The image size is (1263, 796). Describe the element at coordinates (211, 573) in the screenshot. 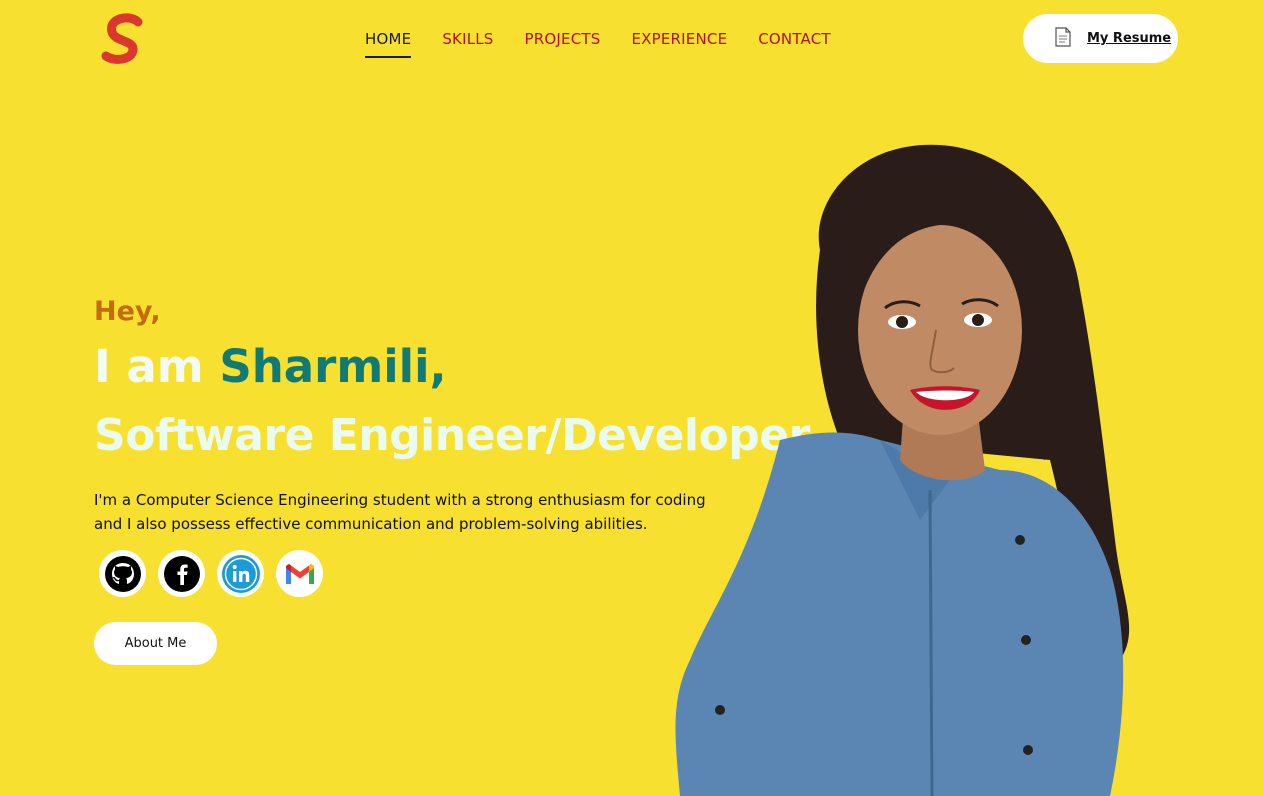

I see `social-links` at that location.